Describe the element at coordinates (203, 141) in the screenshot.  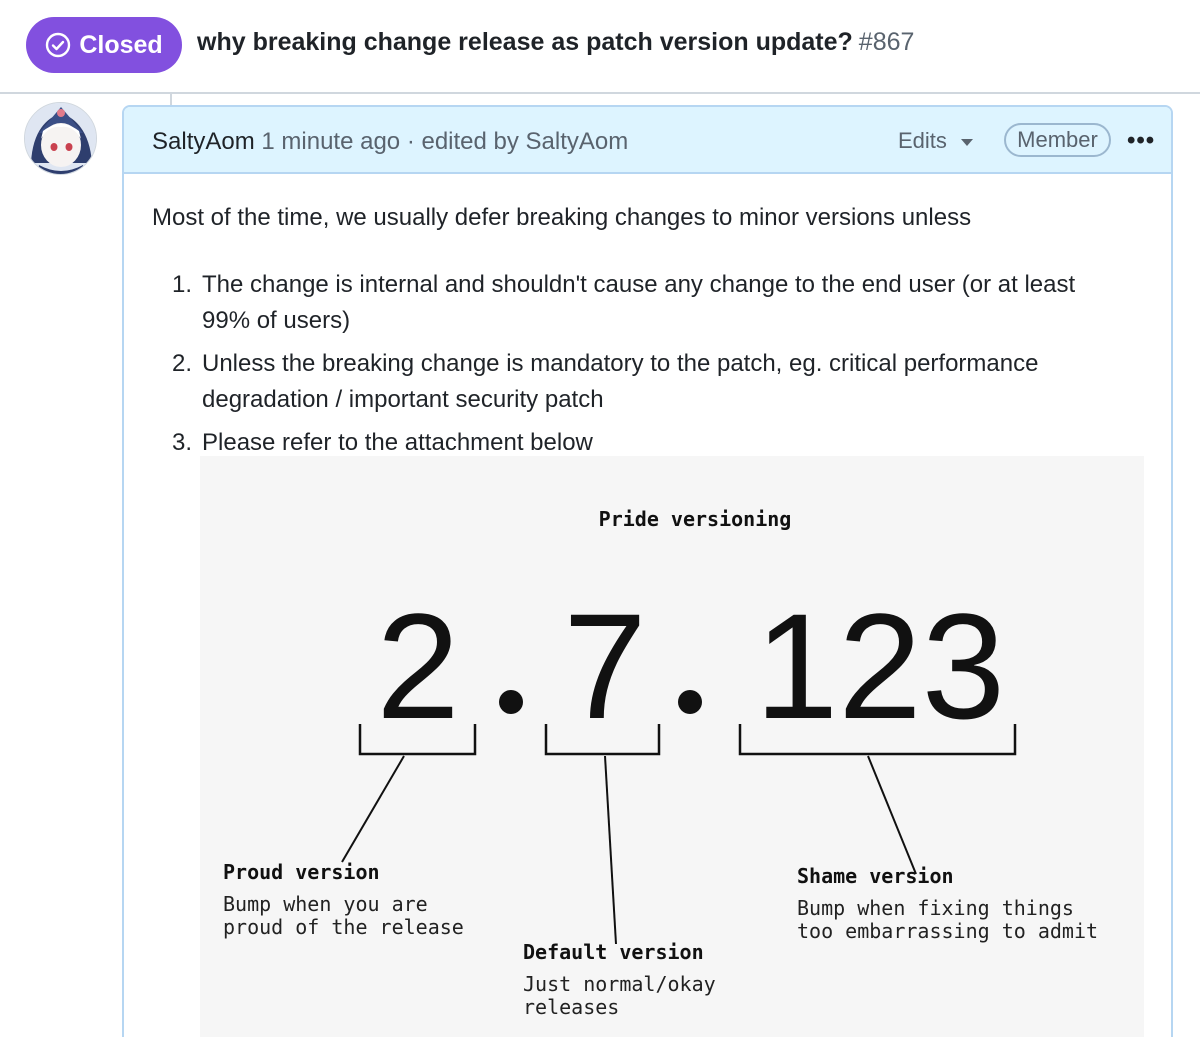
I see `author-link: SaltyAom` at that location.